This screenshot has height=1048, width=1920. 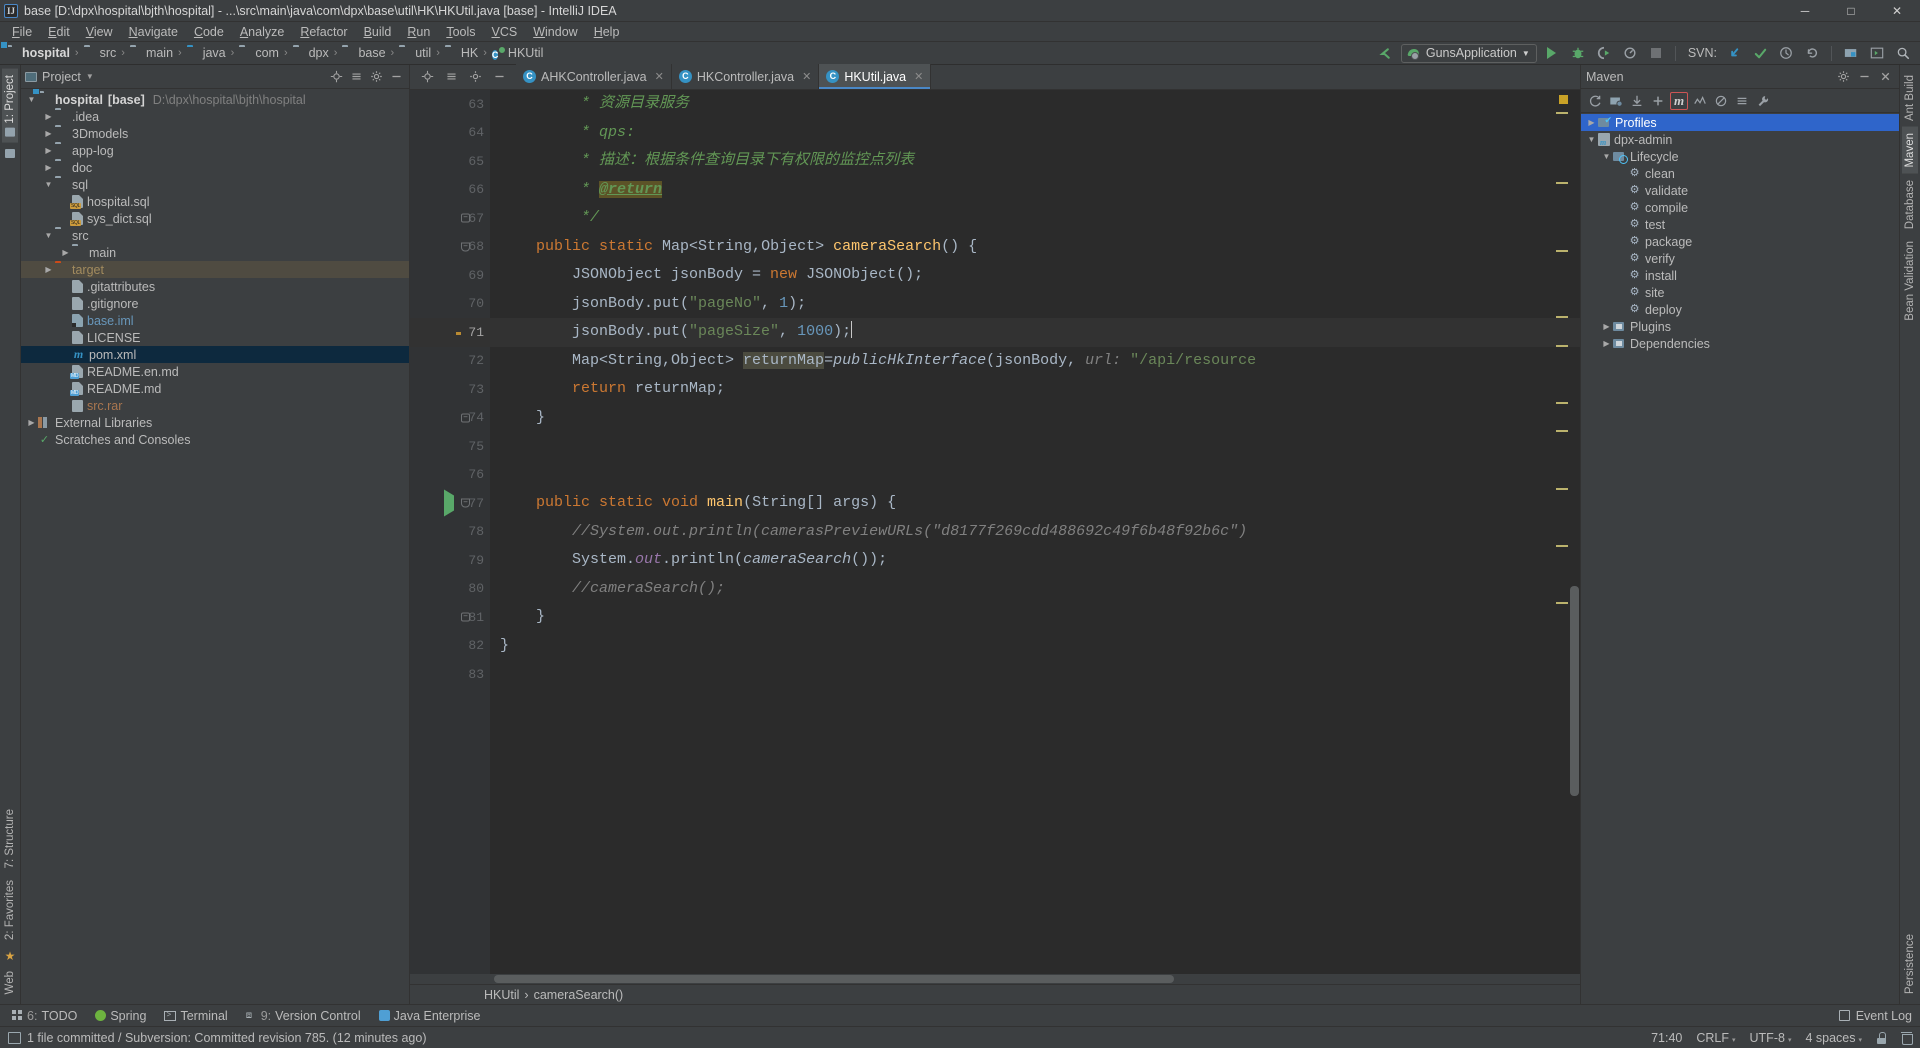 What do you see at coordinates (1035, 161) in the screenshot?
I see `code-line-65: * 描述：根据条件查询目录下有权限的监控点列表` at bounding box center [1035, 161].